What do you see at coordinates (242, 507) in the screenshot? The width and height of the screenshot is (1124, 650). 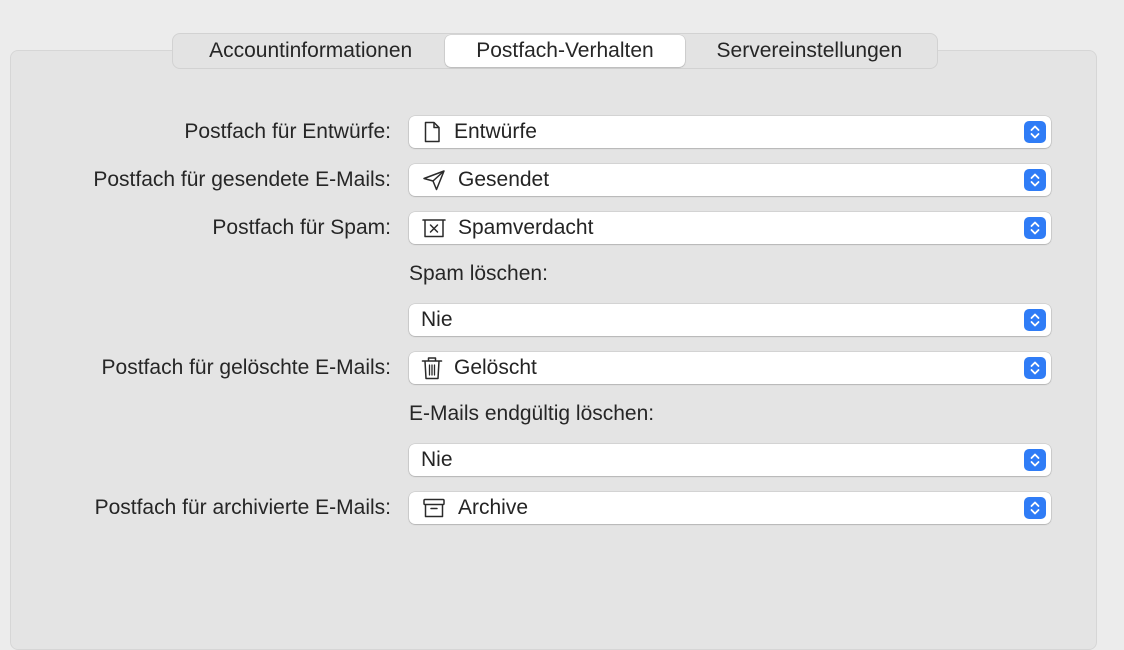 I see `archive-mailbox-label: Postfach für archivierte E-Mails:` at bounding box center [242, 507].